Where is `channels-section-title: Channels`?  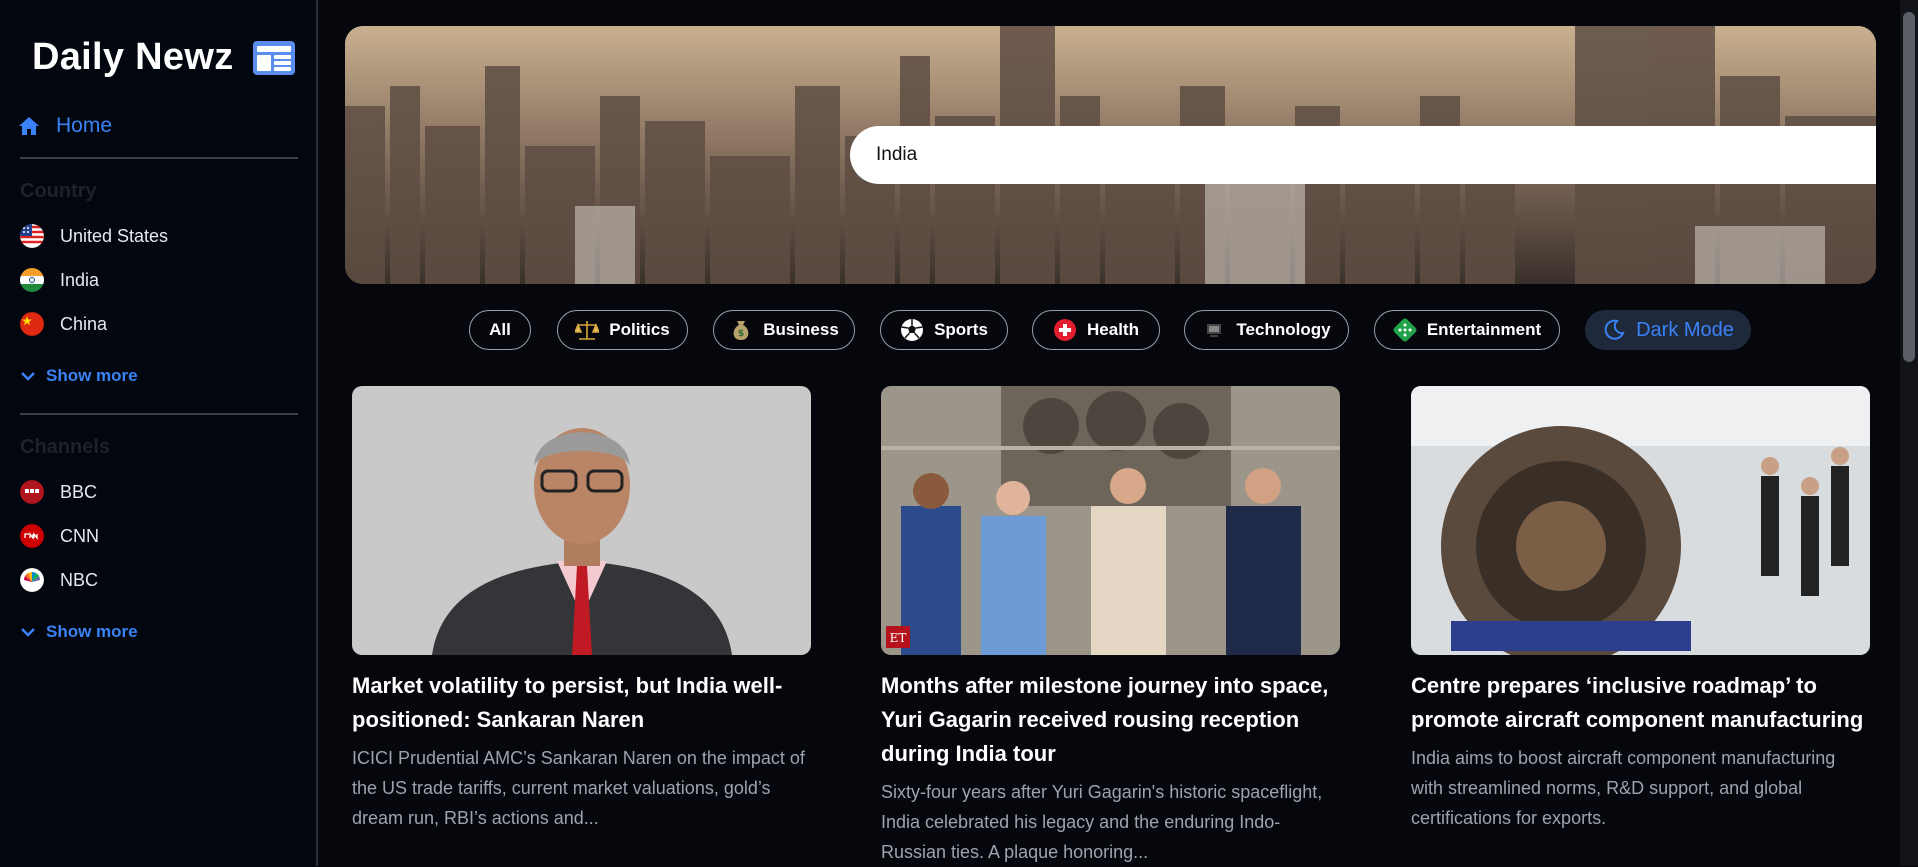 channels-section-title: Channels is located at coordinates (65, 447).